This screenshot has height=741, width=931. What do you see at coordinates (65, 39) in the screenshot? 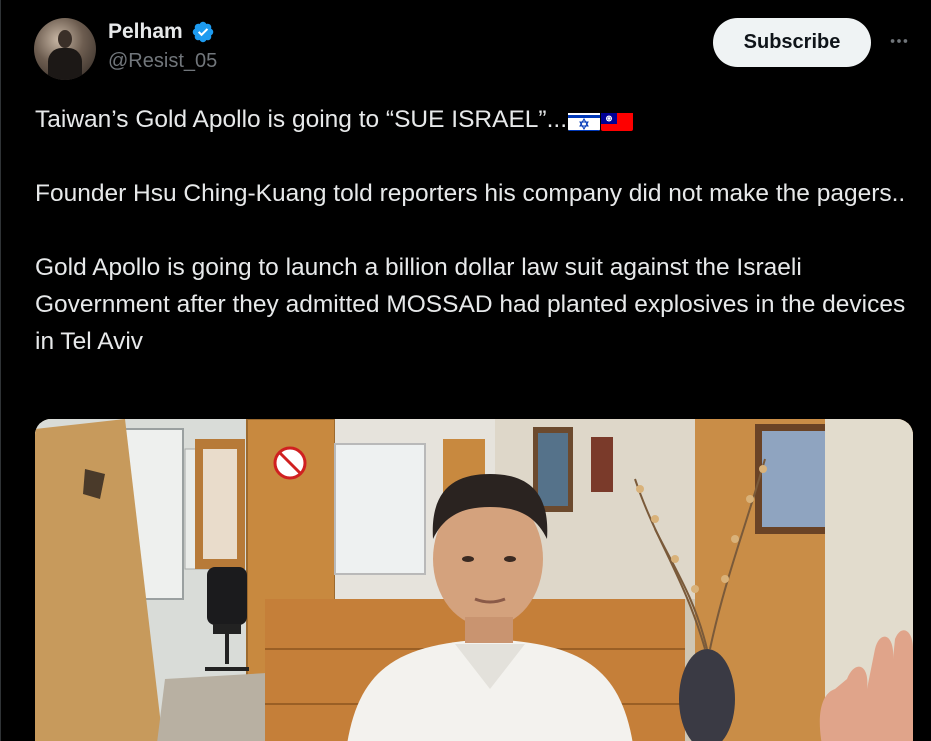
I see `avatar-figure-head` at bounding box center [65, 39].